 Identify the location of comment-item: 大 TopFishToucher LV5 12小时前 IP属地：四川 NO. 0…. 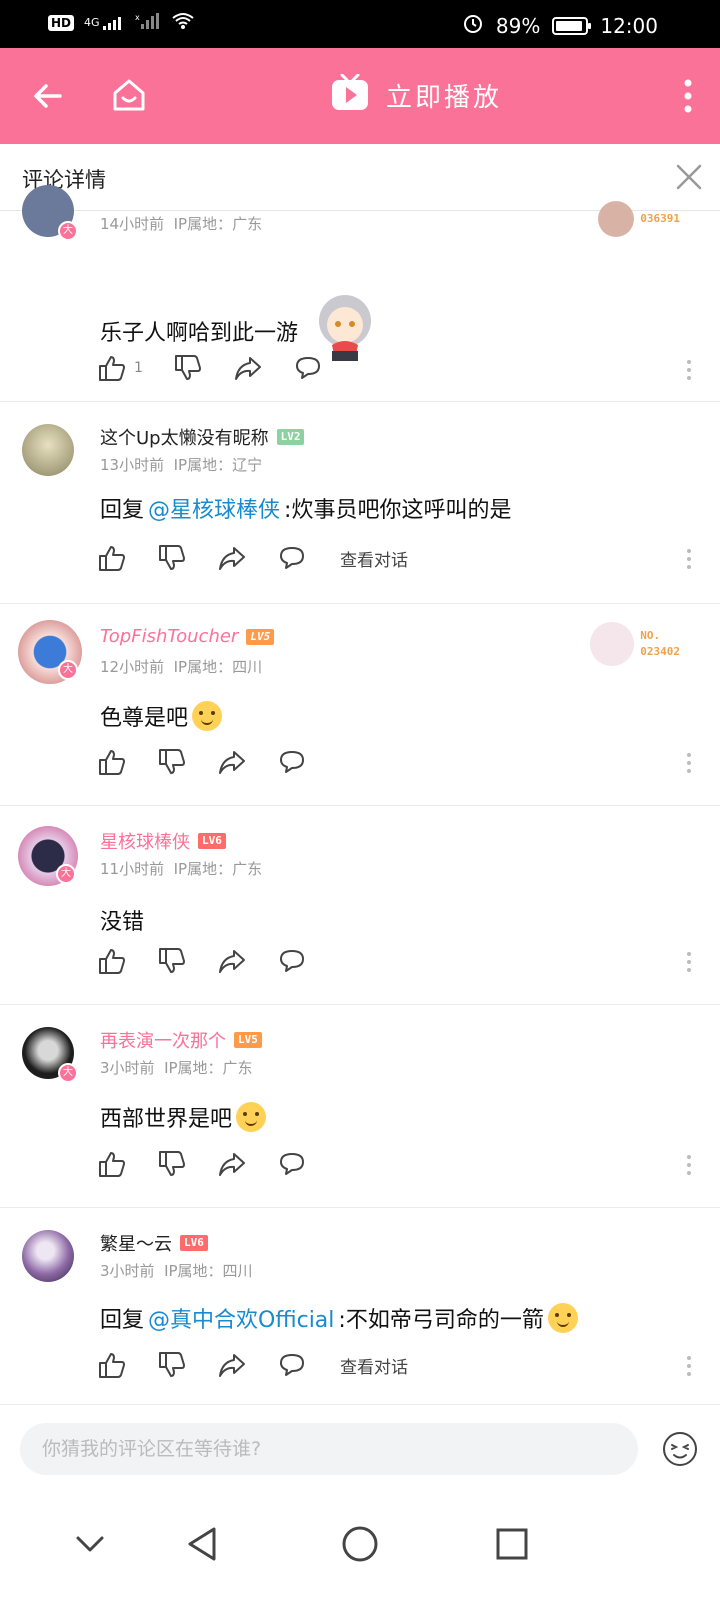
(360, 705).